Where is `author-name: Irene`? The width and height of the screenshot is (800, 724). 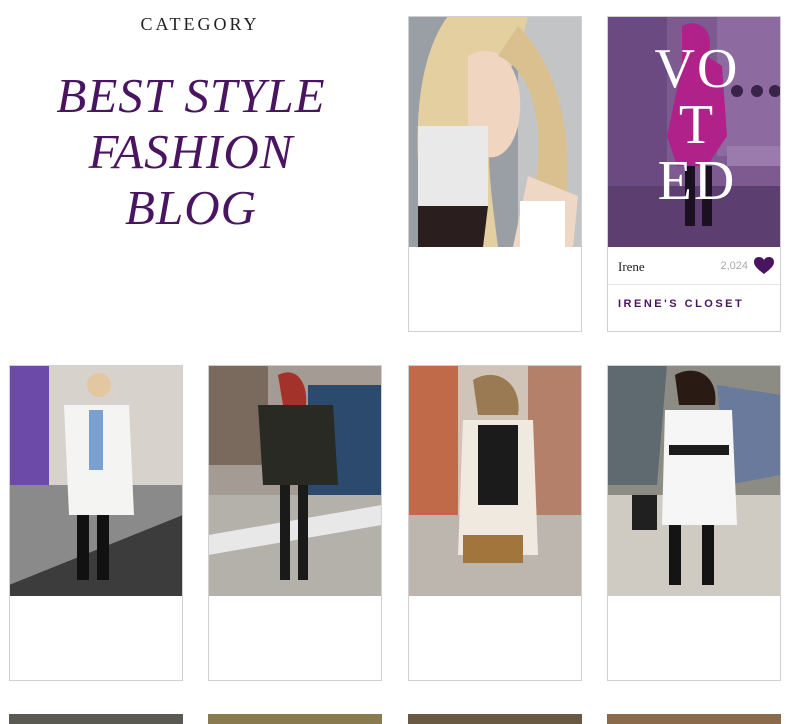 author-name: Irene is located at coordinates (631, 267).